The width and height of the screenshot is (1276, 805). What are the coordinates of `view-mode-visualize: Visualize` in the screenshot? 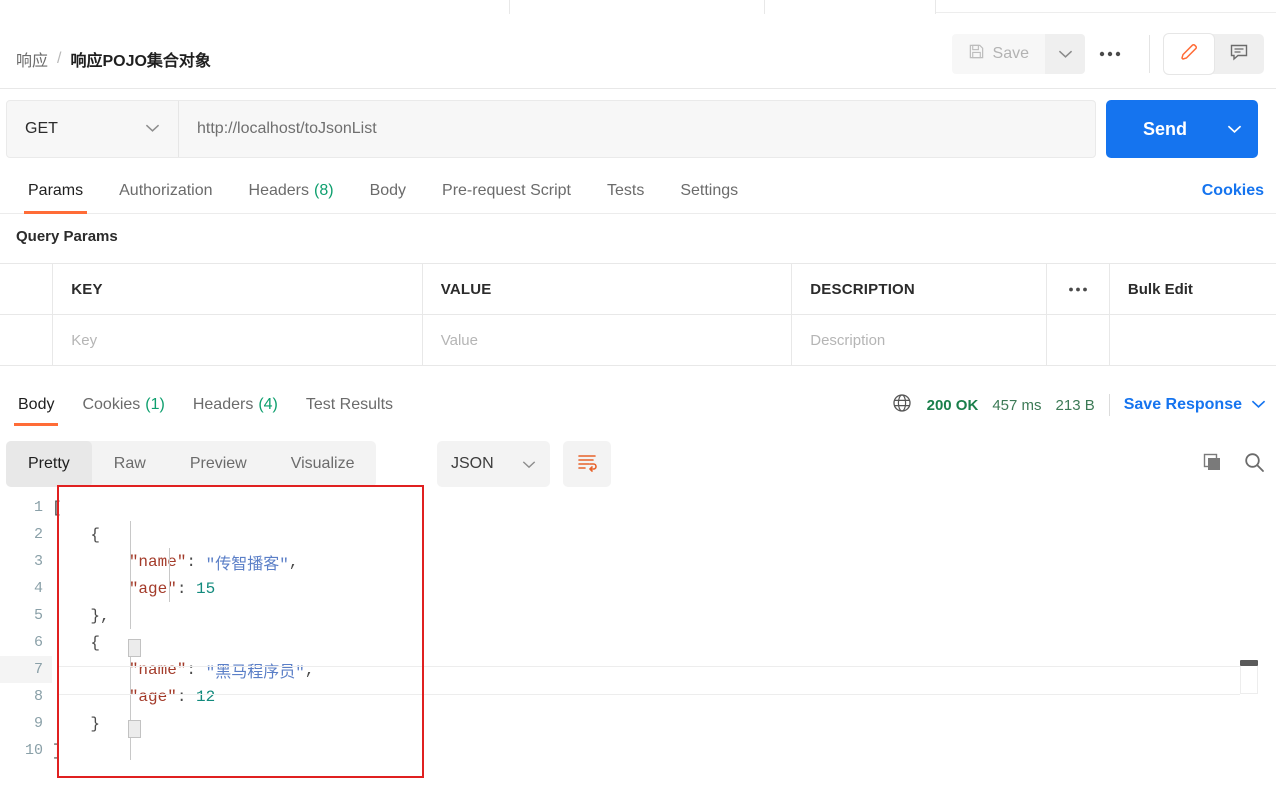 It's located at (323, 464).